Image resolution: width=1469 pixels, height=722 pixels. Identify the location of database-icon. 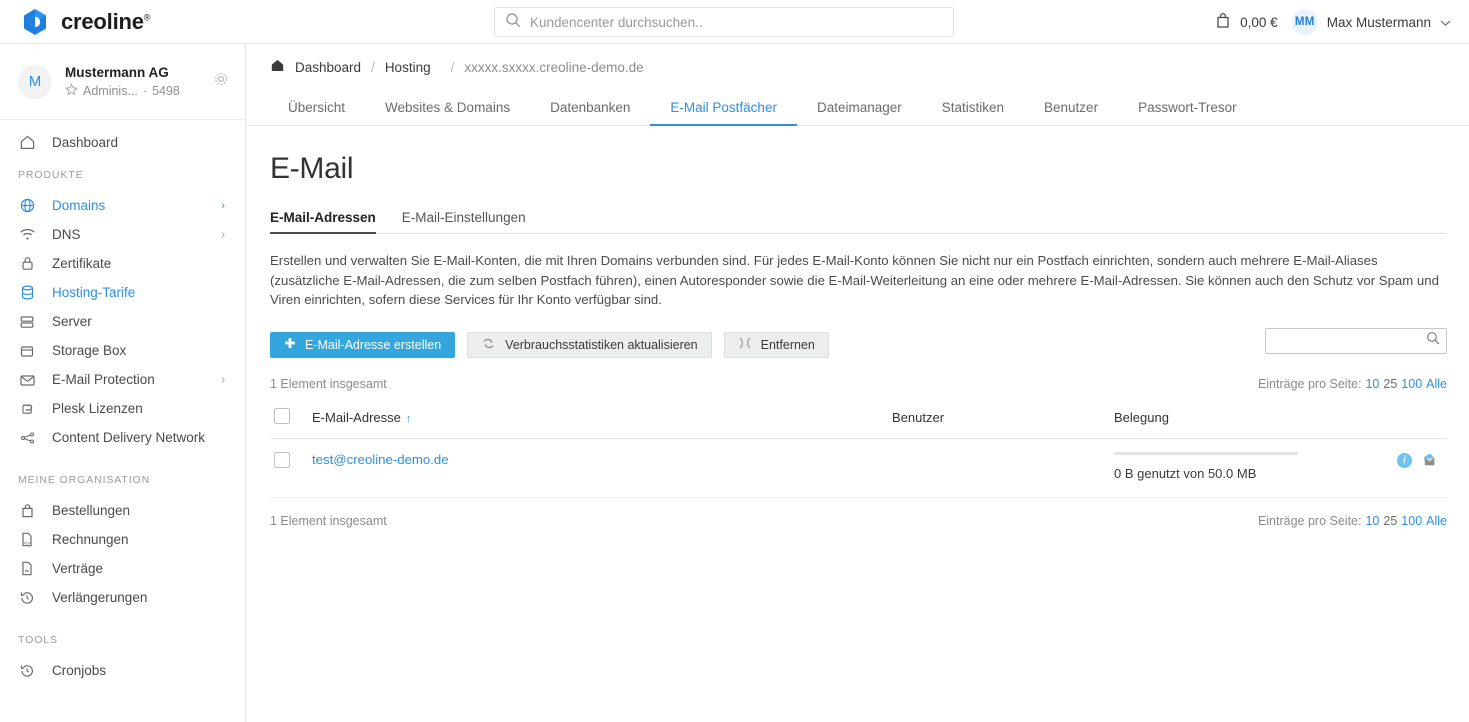
(27, 293).